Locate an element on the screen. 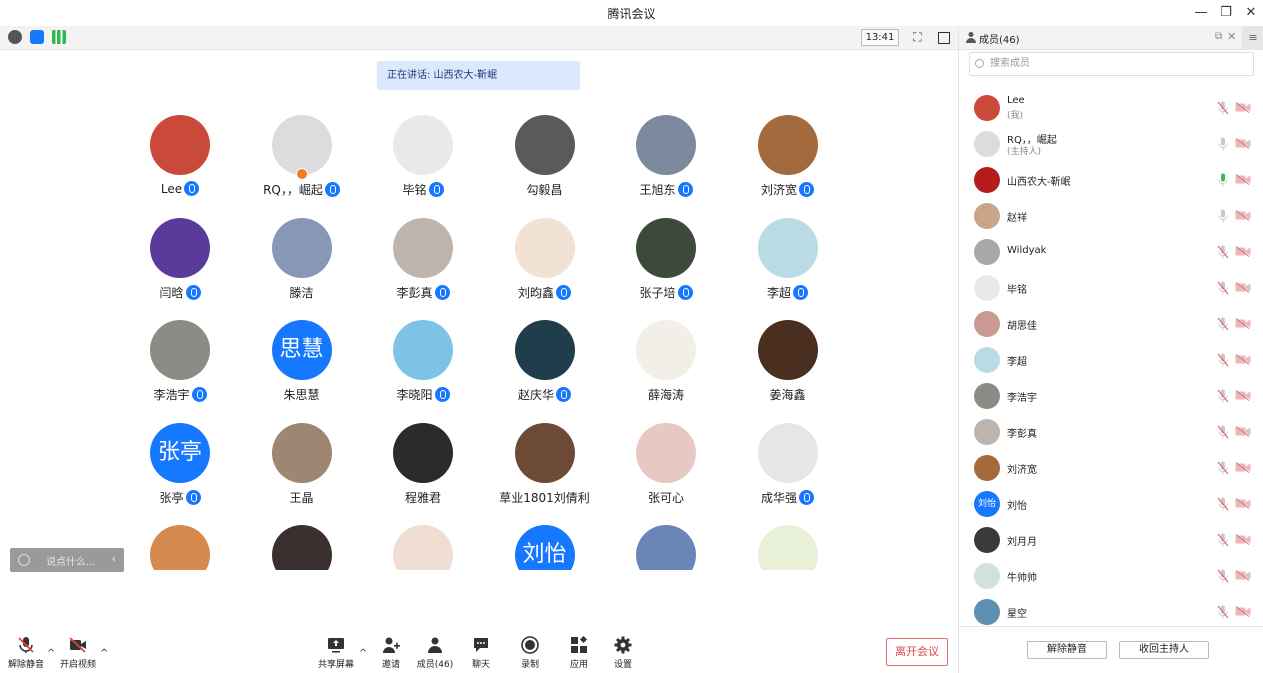  popout-icon: ⧉ is located at coordinates (1218, 36).